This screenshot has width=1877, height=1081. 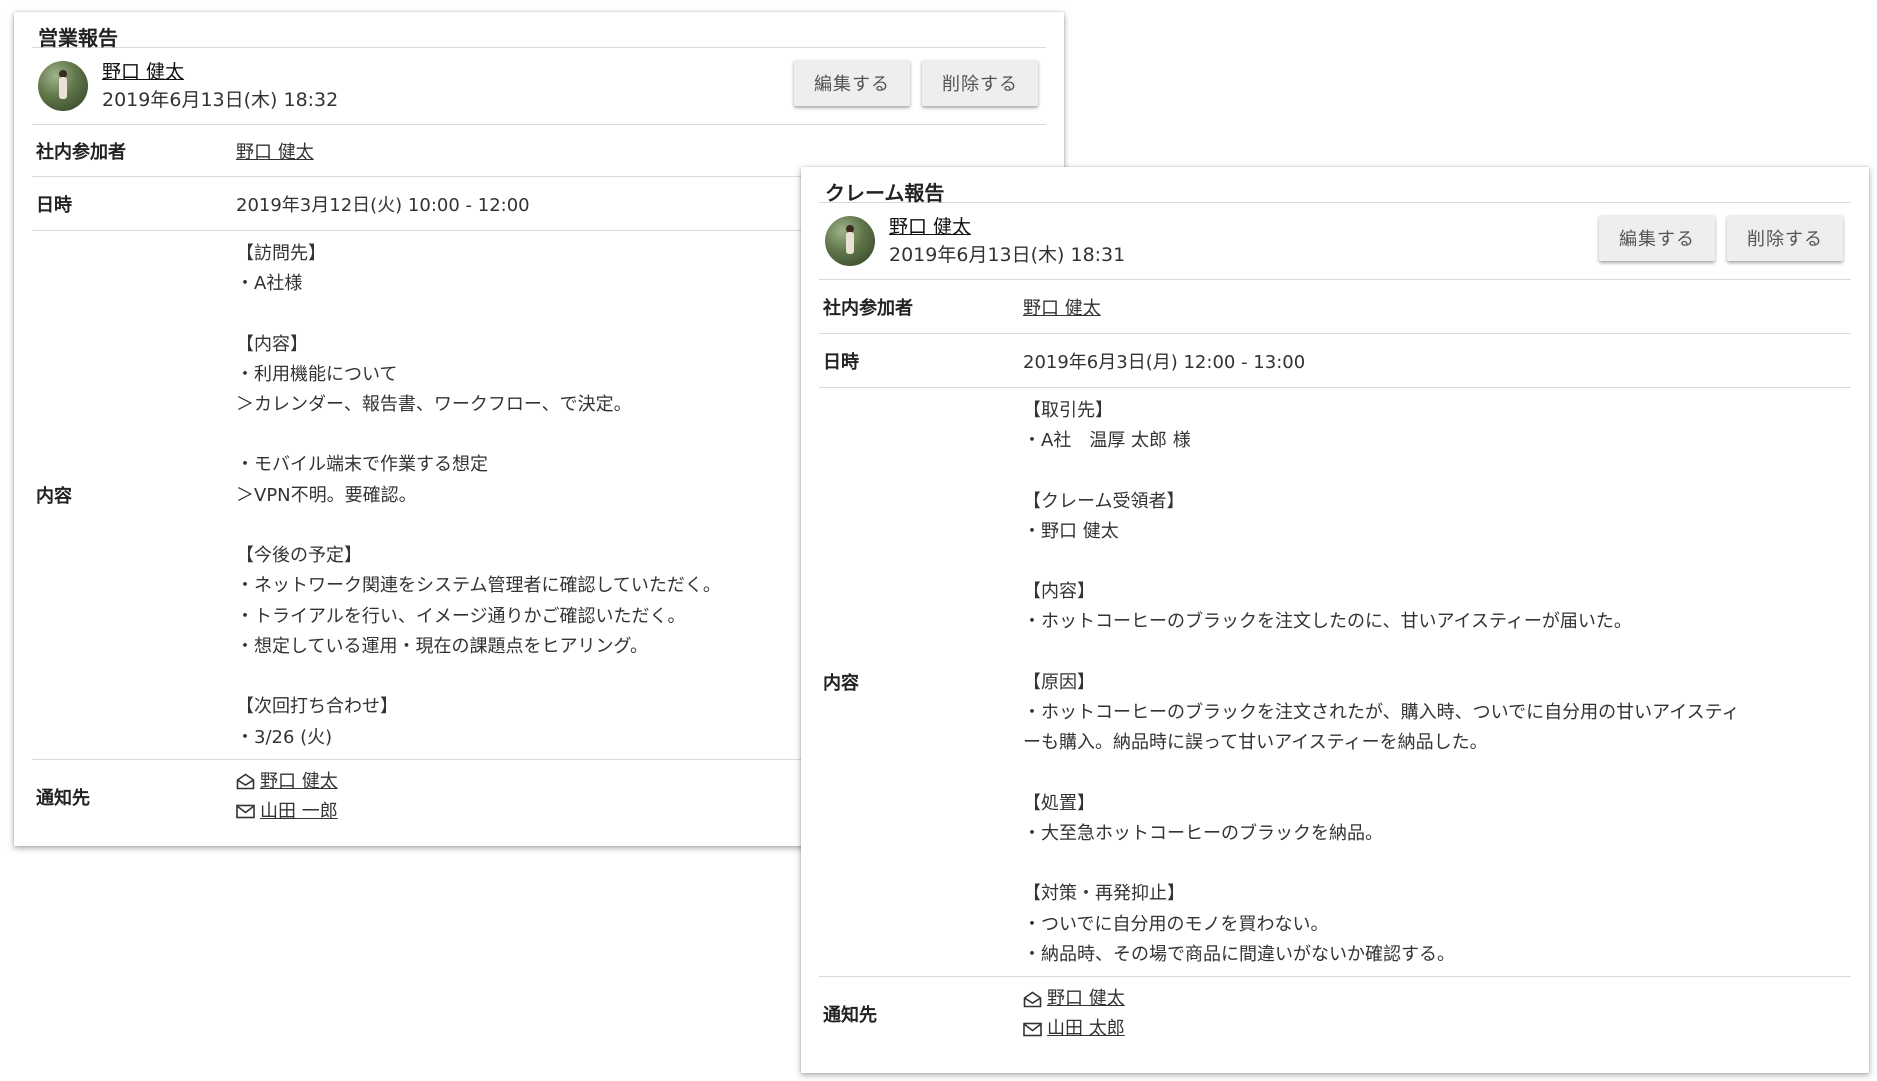 I want to click on content-line: ・A社様, so click(x=269, y=284).